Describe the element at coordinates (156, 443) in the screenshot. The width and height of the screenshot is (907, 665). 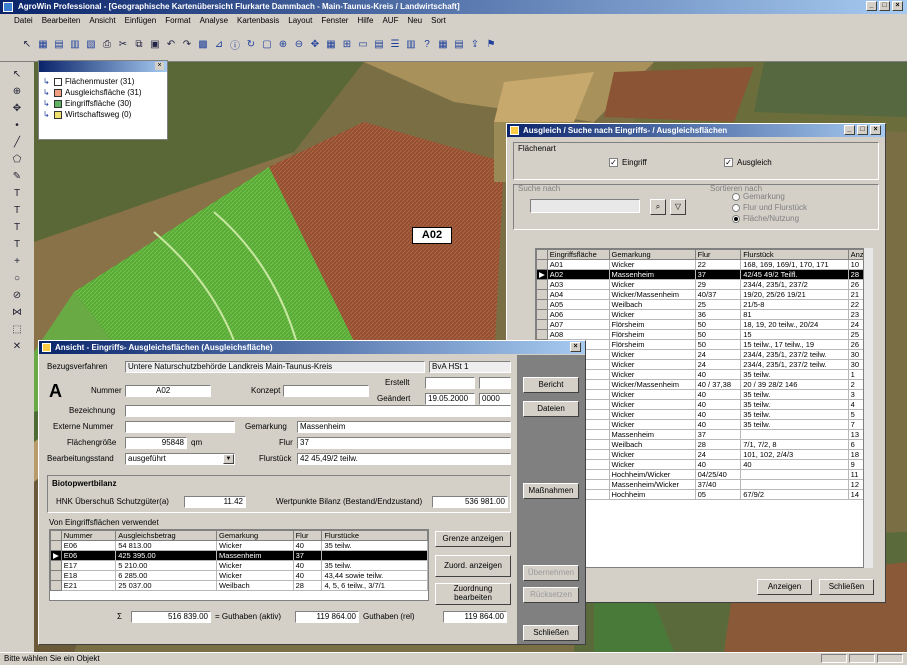
I see `flaeche-field: 95848` at that location.